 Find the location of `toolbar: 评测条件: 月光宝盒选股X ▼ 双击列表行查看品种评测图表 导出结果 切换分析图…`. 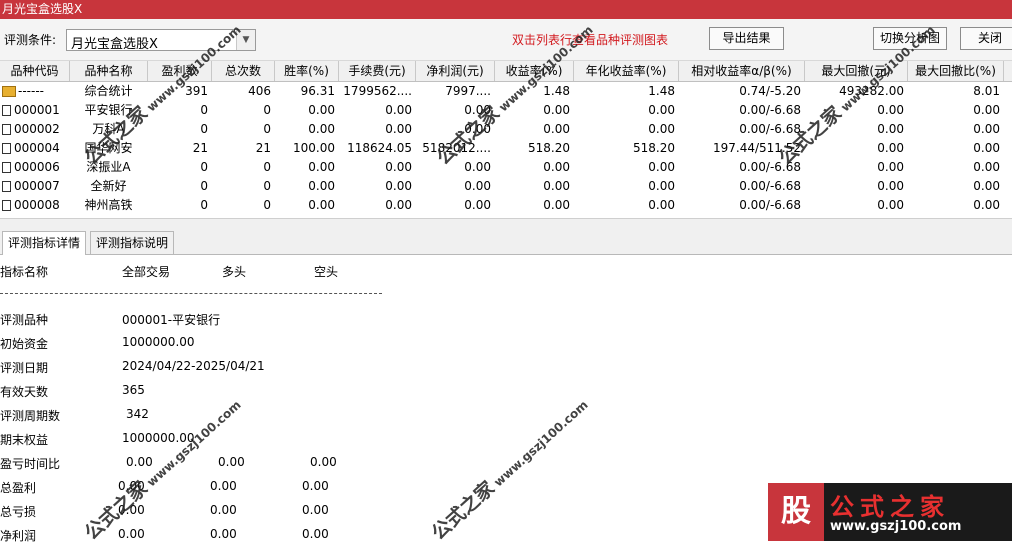

toolbar: 评测条件: 月光宝盒选股X ▼ 双击列表行查看品种评测图表 导出结果 切换分析图… is located at coordinates (506, 40).